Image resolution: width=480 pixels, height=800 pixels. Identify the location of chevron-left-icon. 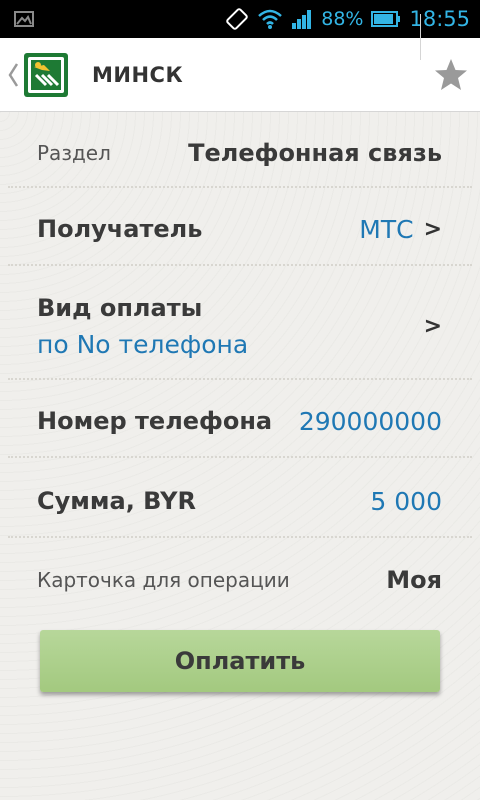
(13, 74).